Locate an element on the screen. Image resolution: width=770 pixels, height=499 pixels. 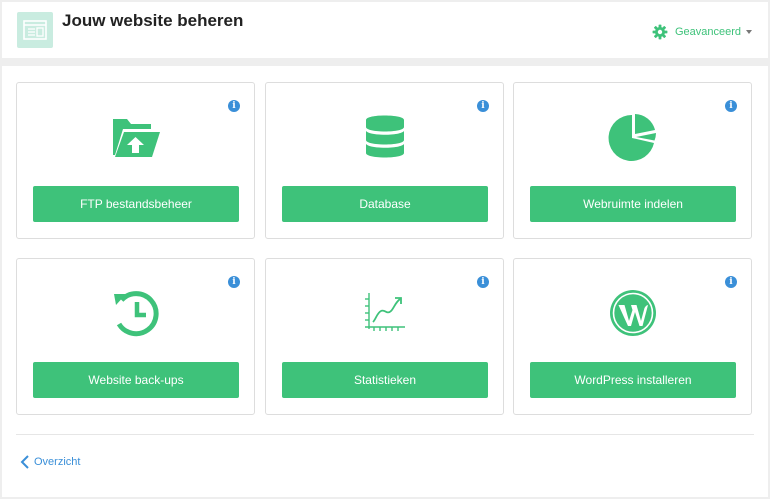
gear-icon is located at coordinates (660, 32).